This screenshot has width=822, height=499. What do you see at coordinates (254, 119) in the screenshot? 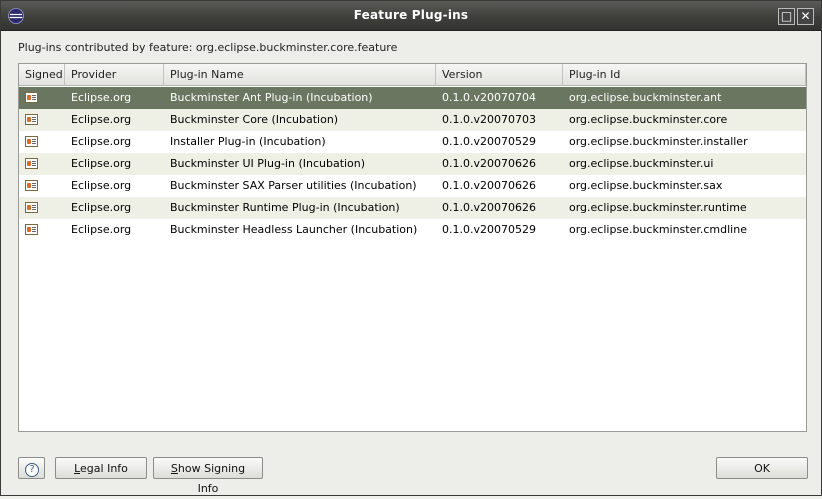
I see `plugin-name-cell: Buckminster Core (Incubation)` at bounding box center [254, 119].